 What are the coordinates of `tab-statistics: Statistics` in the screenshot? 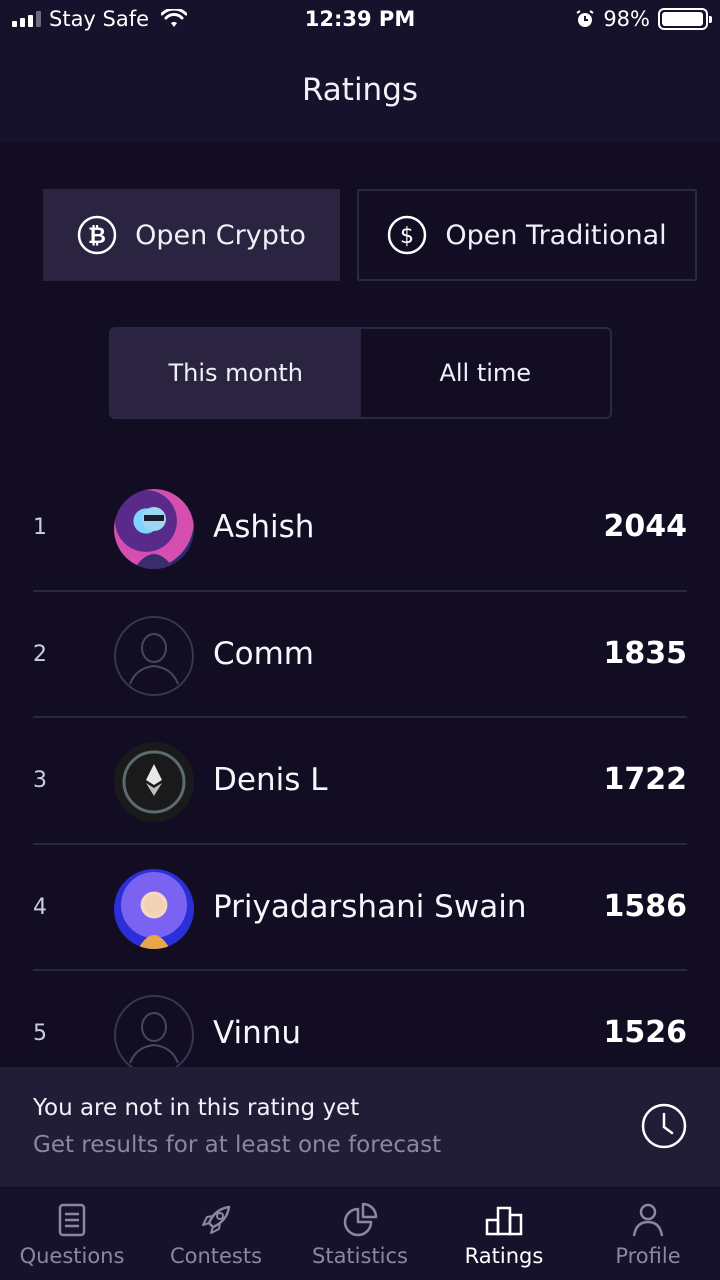 It's located at (360, 1234).